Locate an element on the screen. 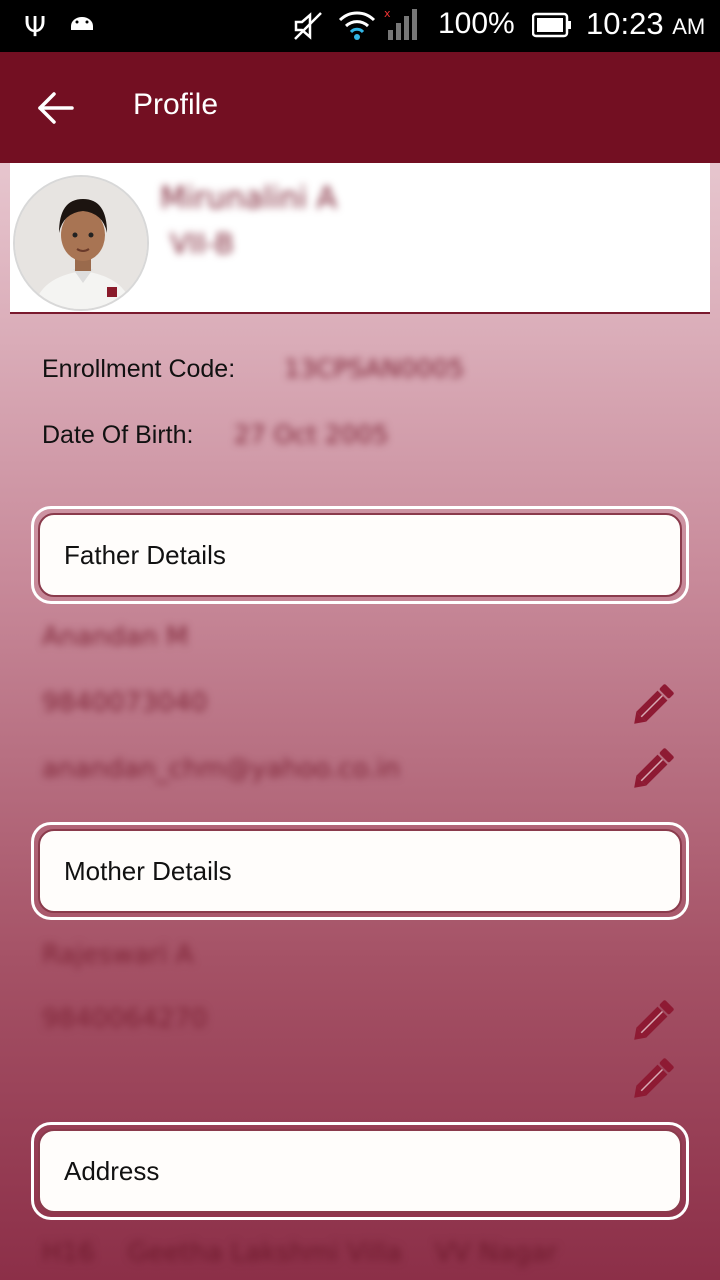  wifi-icon is located at coordinates (357, 25).